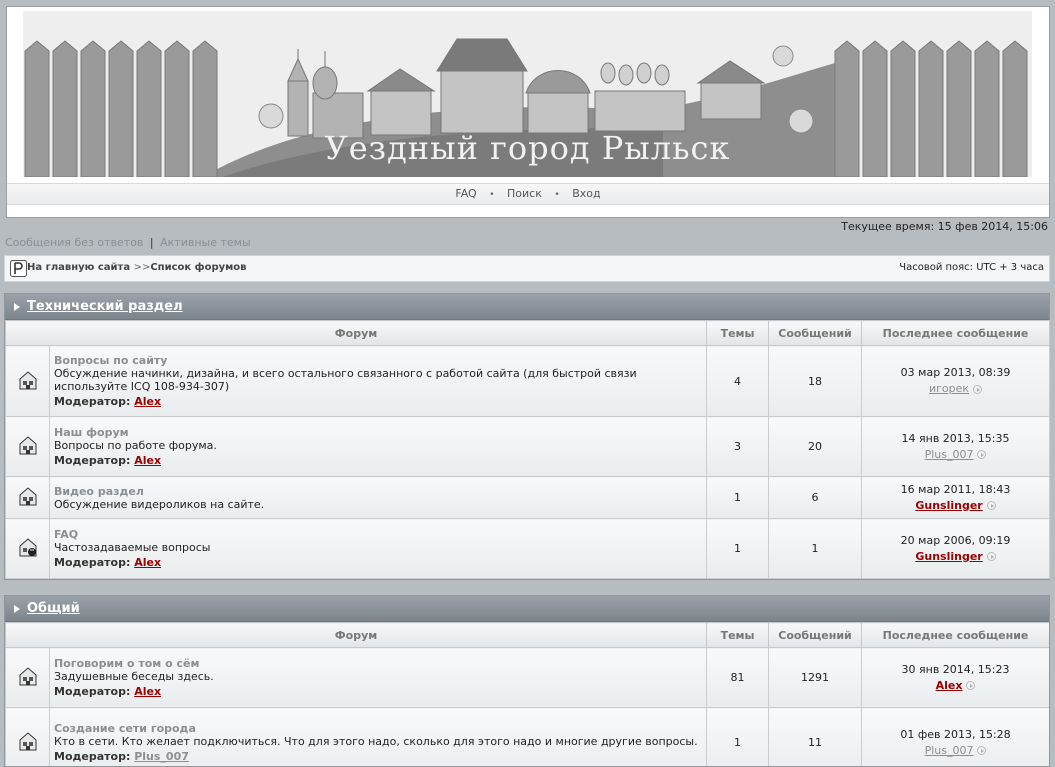 This screenshot has width=1055, height=767. Describe the element at coordinates (955, 541) in the screenshot. I see `last-post-date: 20 мар 2006, 09:19` at that location.